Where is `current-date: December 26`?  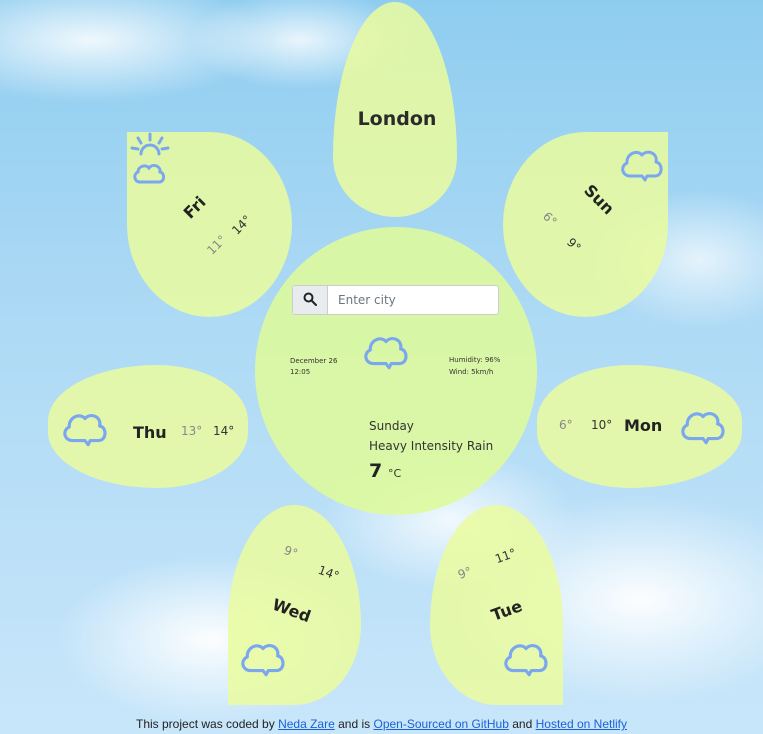 current-date: December 26 is located at coordinates (314, 361).